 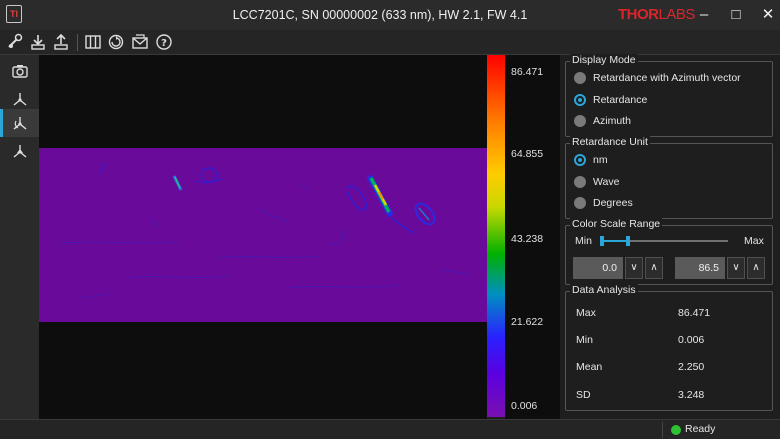 I want to click on radio-unit-nm: nm, so click(x=591, y=160).